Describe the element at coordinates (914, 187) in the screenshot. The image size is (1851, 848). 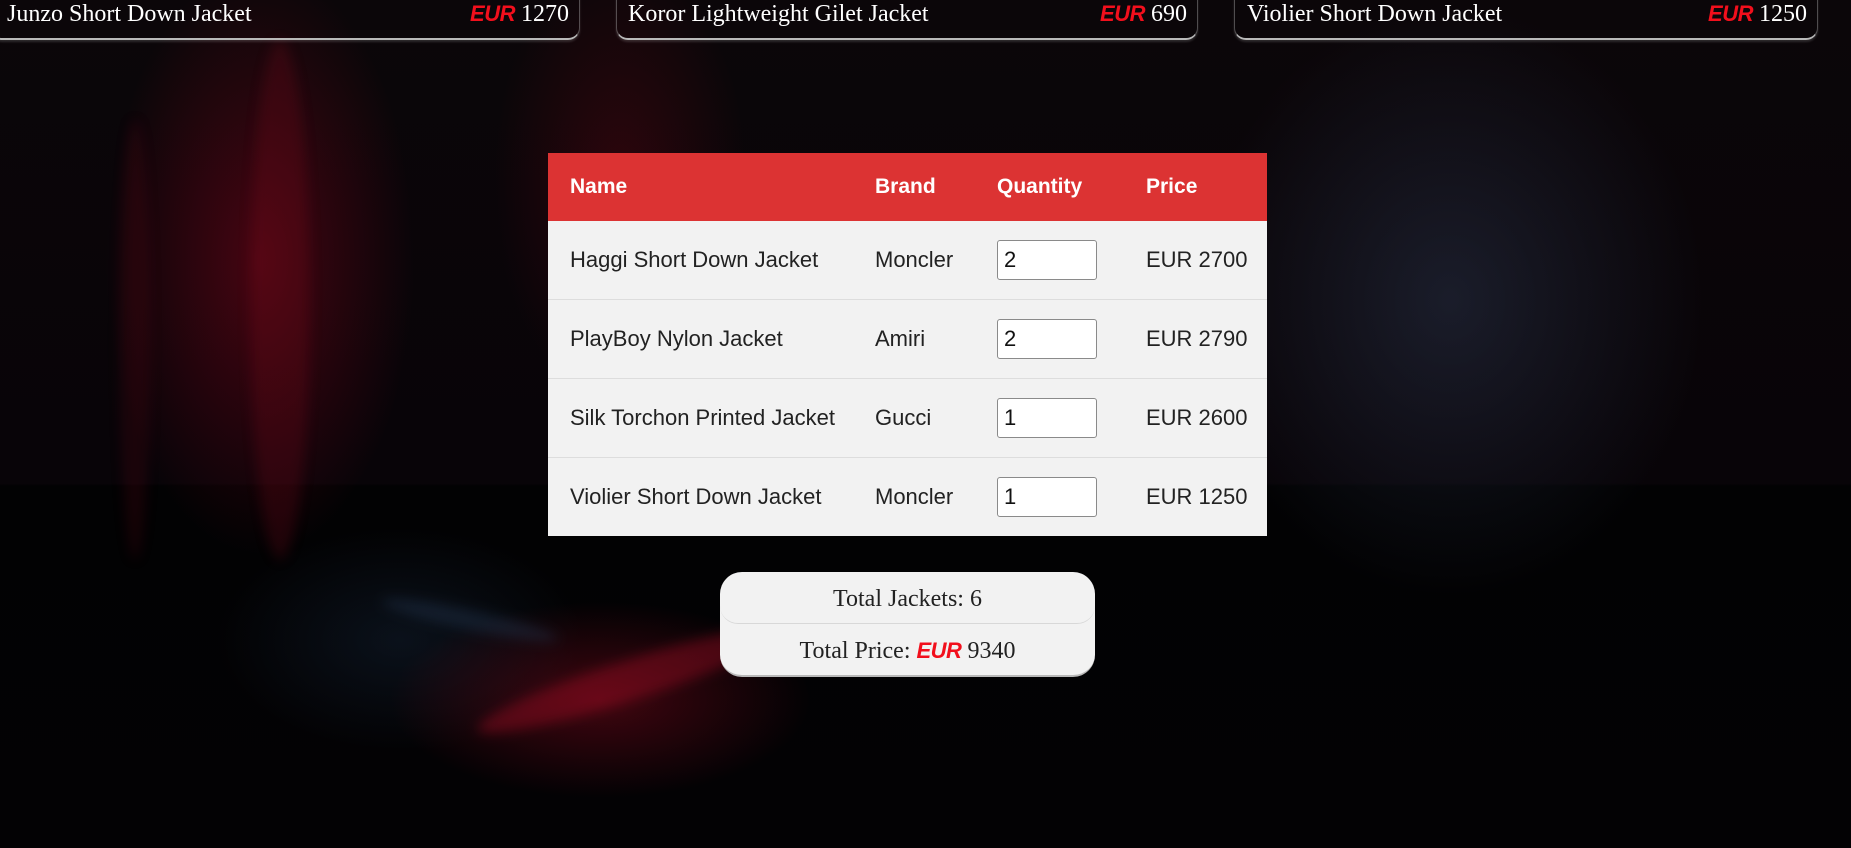
I see `column-header-brand: Brand` at that location.